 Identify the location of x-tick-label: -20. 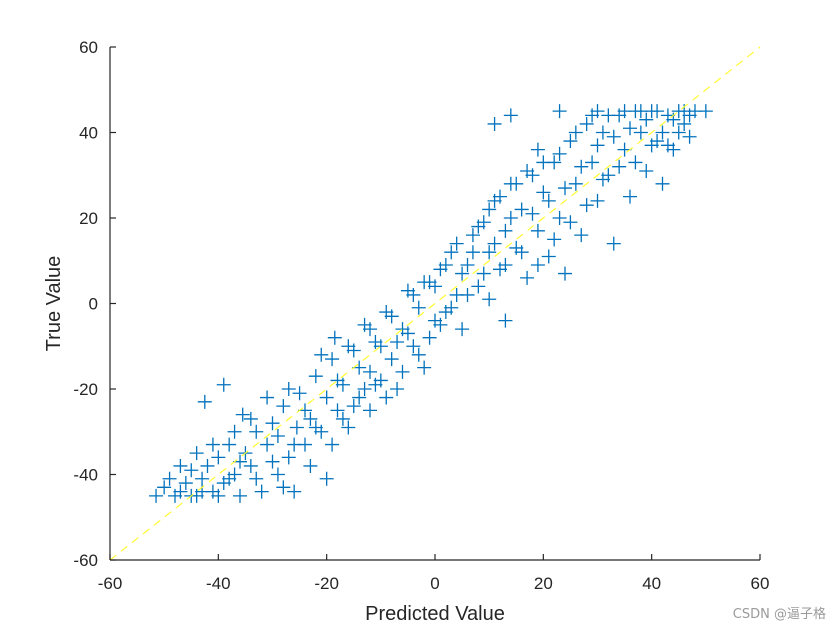
(326, 583).